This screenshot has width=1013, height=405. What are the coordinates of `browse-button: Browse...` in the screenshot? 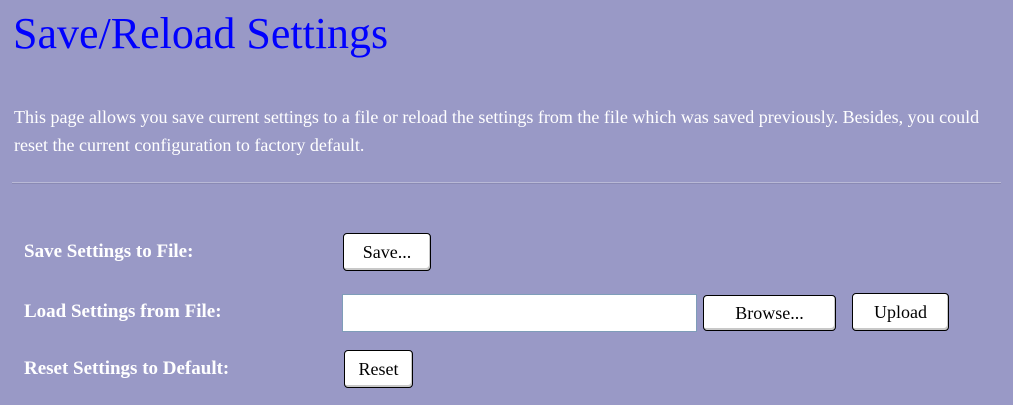 It's located at (769, 313).